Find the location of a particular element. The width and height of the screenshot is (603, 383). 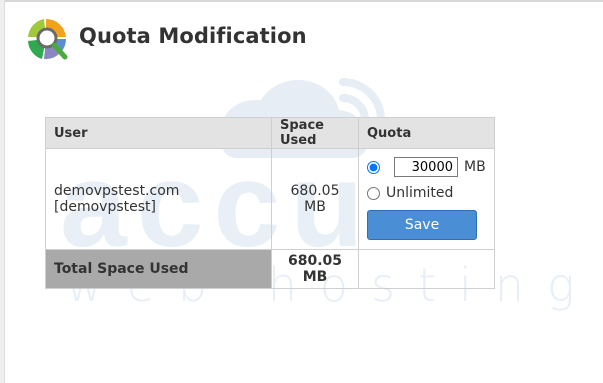

total-space-used-label: Total Space Used is located at coordinates (158, 269).